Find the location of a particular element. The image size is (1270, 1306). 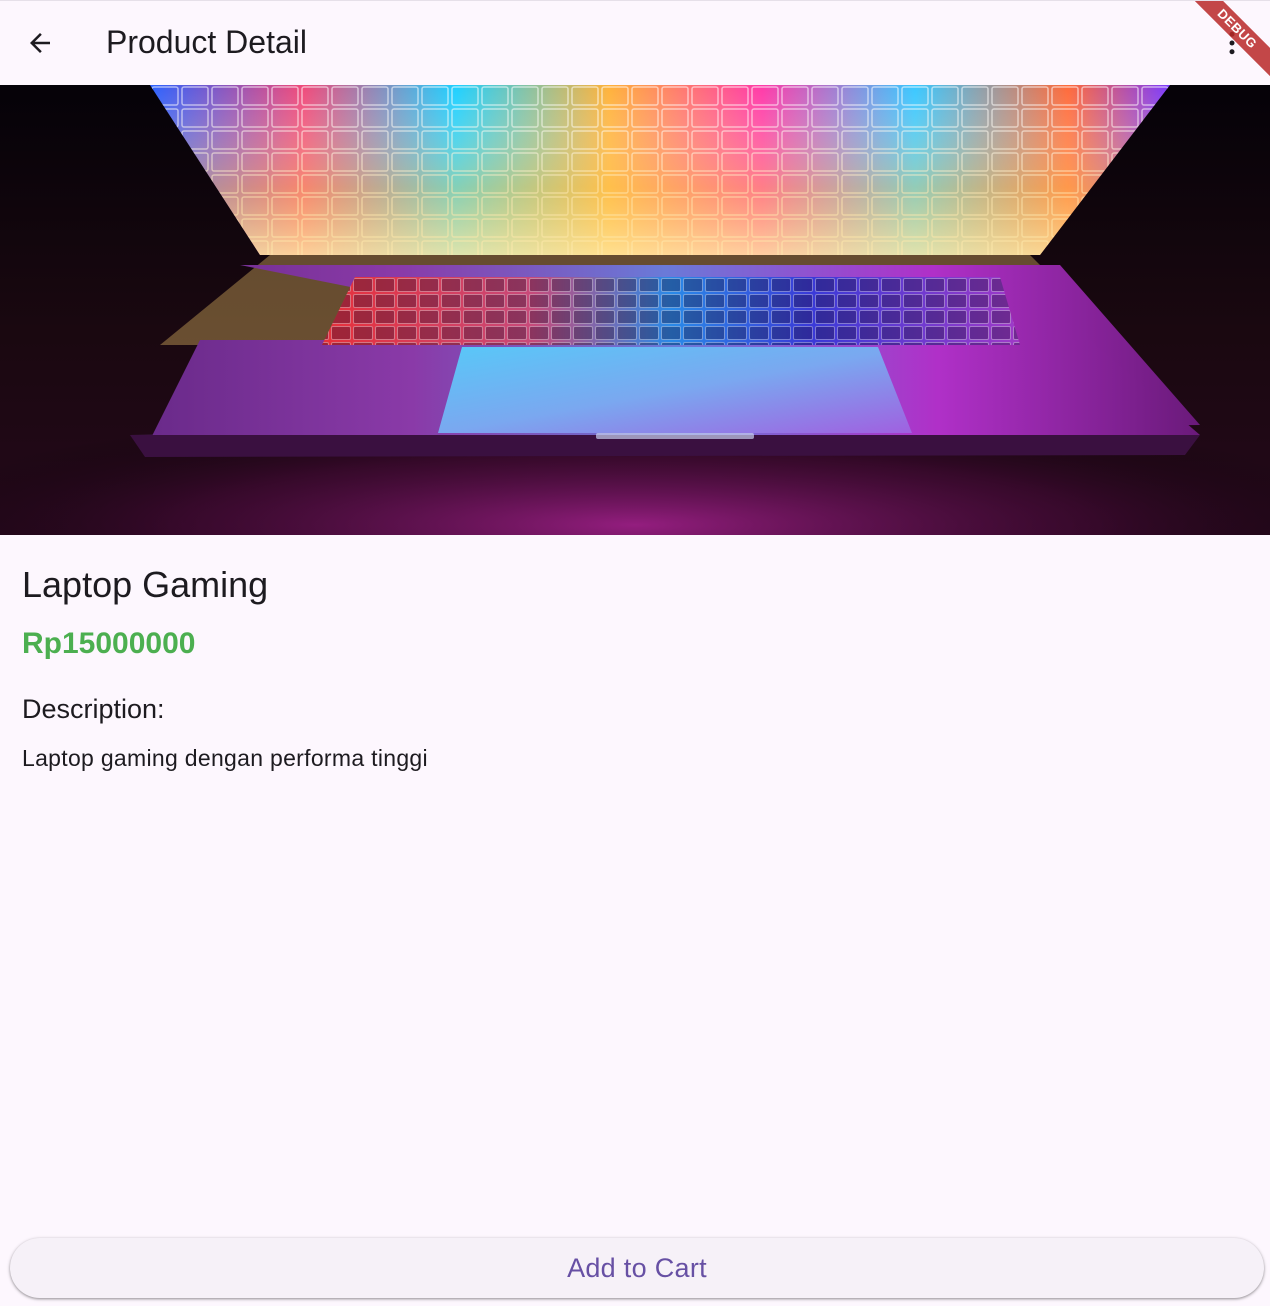

description-text: Laptop gaming dengan performa tinggi is located at coordinates (225, 758).